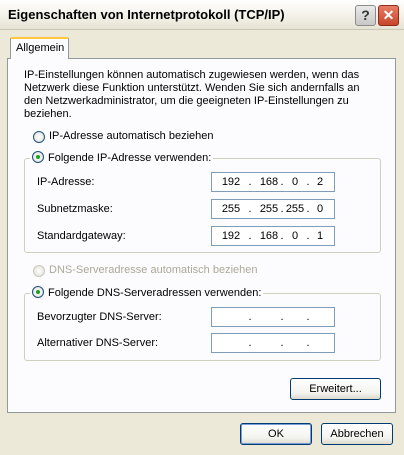 The image size is (404, 455). I want to click on ip-manual-legend: Folgende IP-Adresse verwenden:, so click(122, 157).